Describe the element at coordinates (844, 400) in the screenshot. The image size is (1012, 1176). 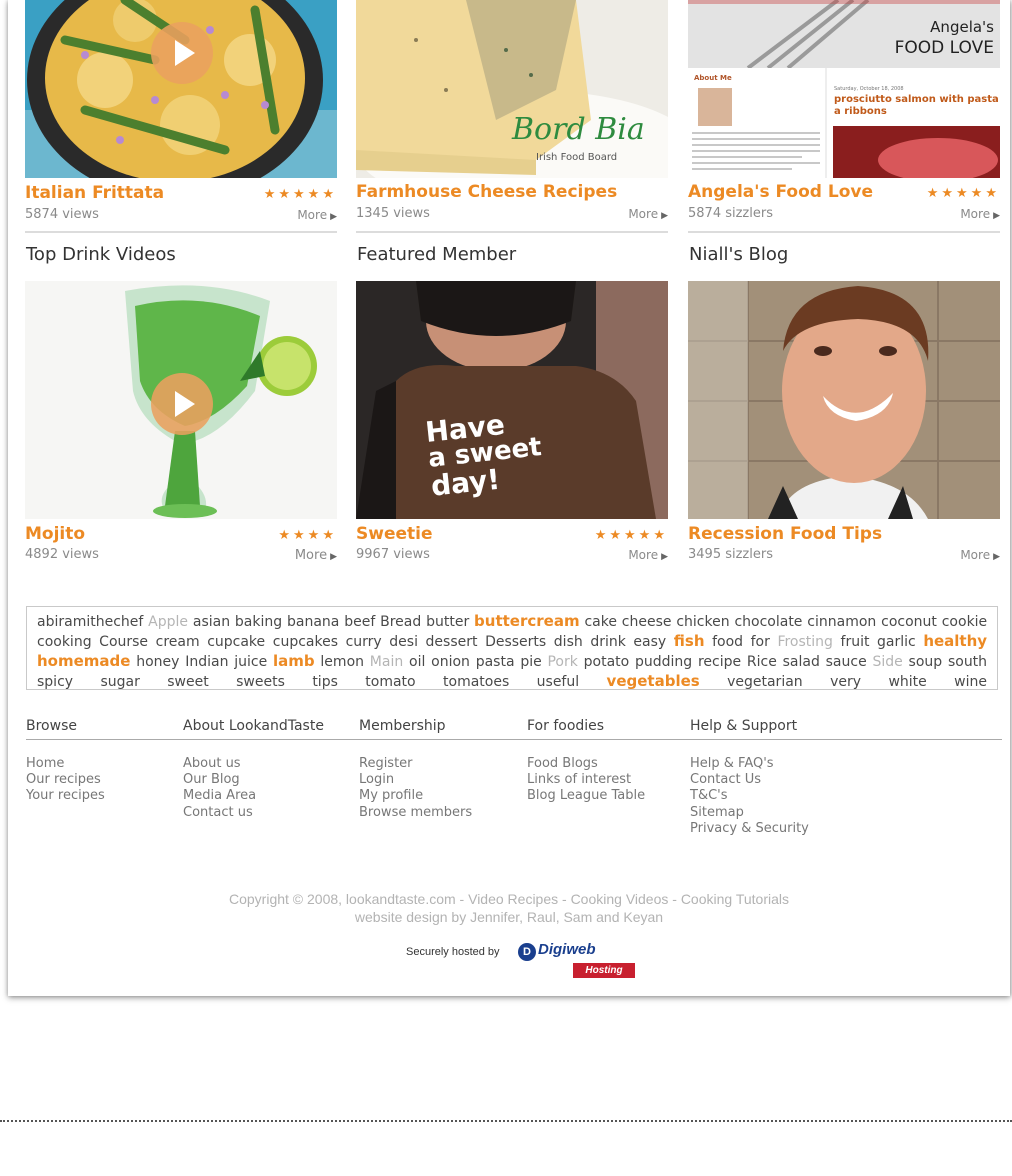
I see `niall-blog-photo` at that location.